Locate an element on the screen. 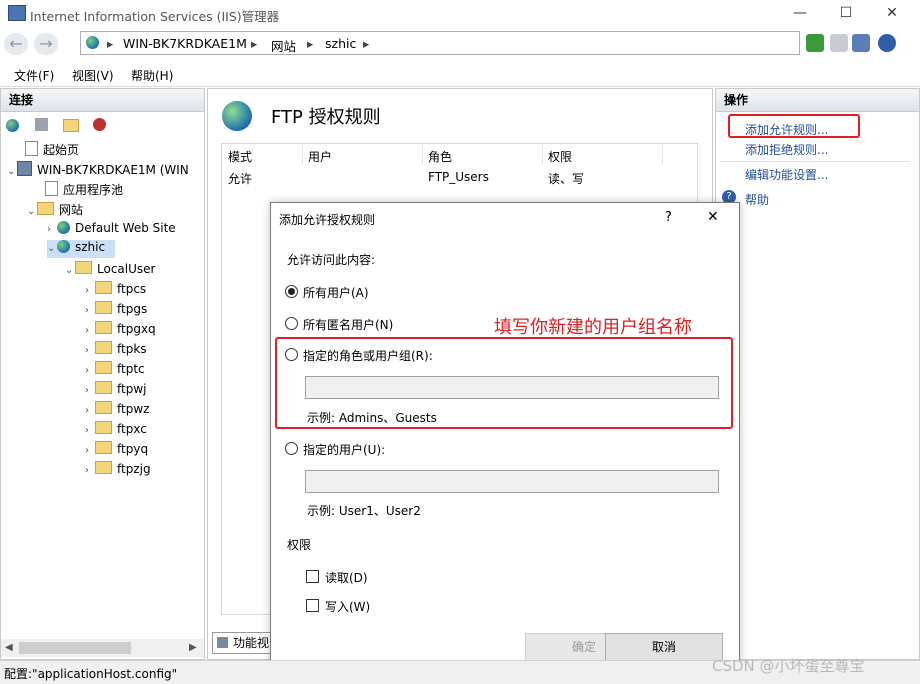  column-header-role: 角色 is located at coordinates (440, 156).